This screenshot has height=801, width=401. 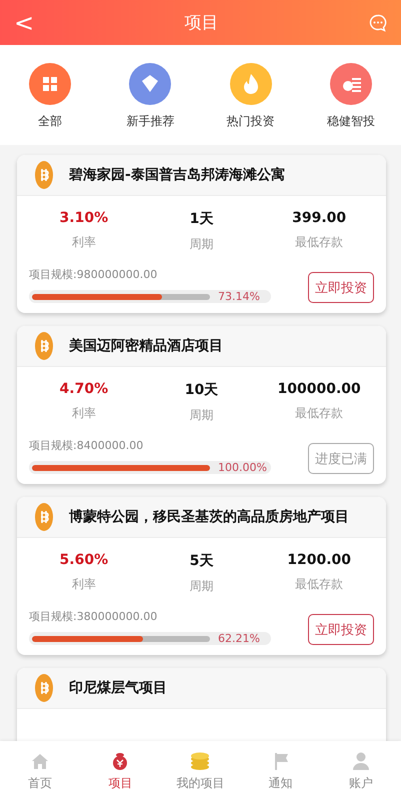 I want to click on period-value: 5天, so click(x=202, y=561).